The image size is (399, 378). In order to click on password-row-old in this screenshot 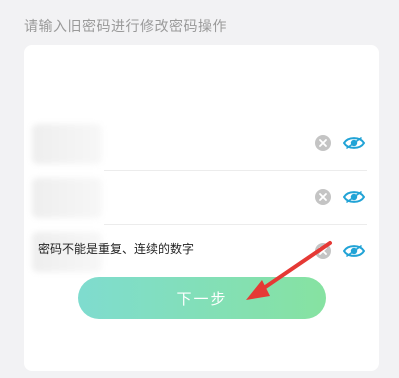, I will do `click(195, 144)`.